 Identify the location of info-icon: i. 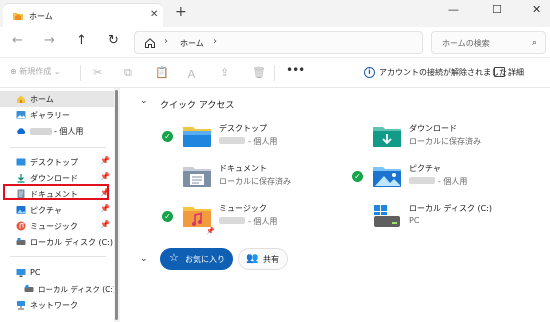
(369, 72).